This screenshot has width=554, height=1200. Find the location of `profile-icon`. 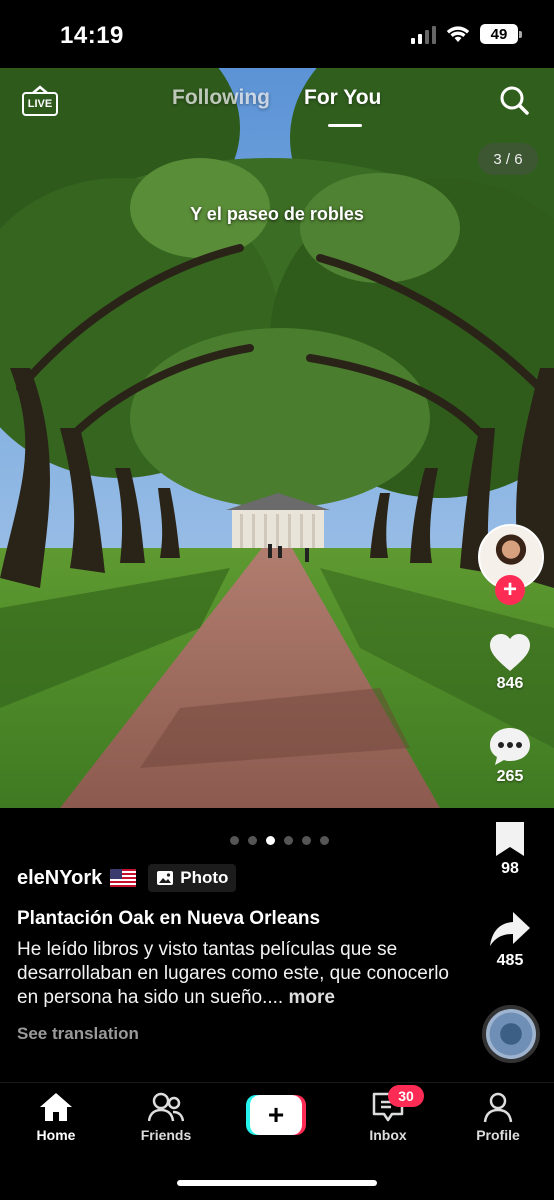

profile-icon is located at coordinates (498, 1107).